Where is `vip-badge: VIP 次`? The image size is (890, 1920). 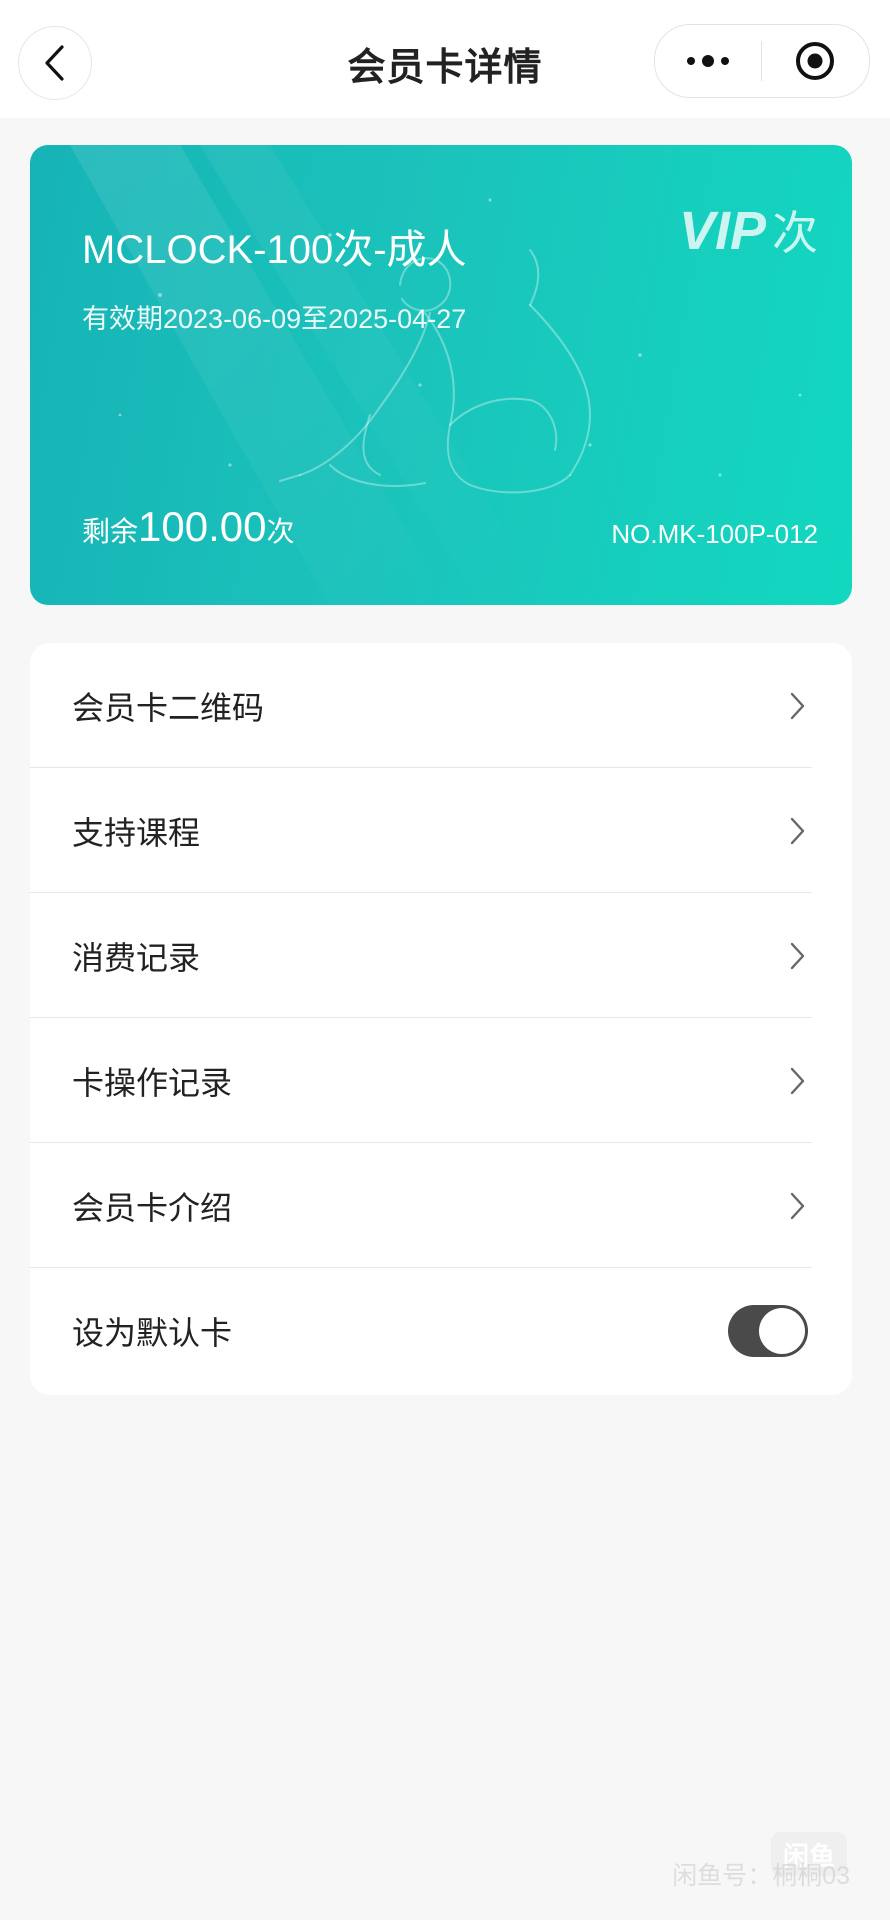
vip-badge: VIP 次 is located at coordinates (748, 230).